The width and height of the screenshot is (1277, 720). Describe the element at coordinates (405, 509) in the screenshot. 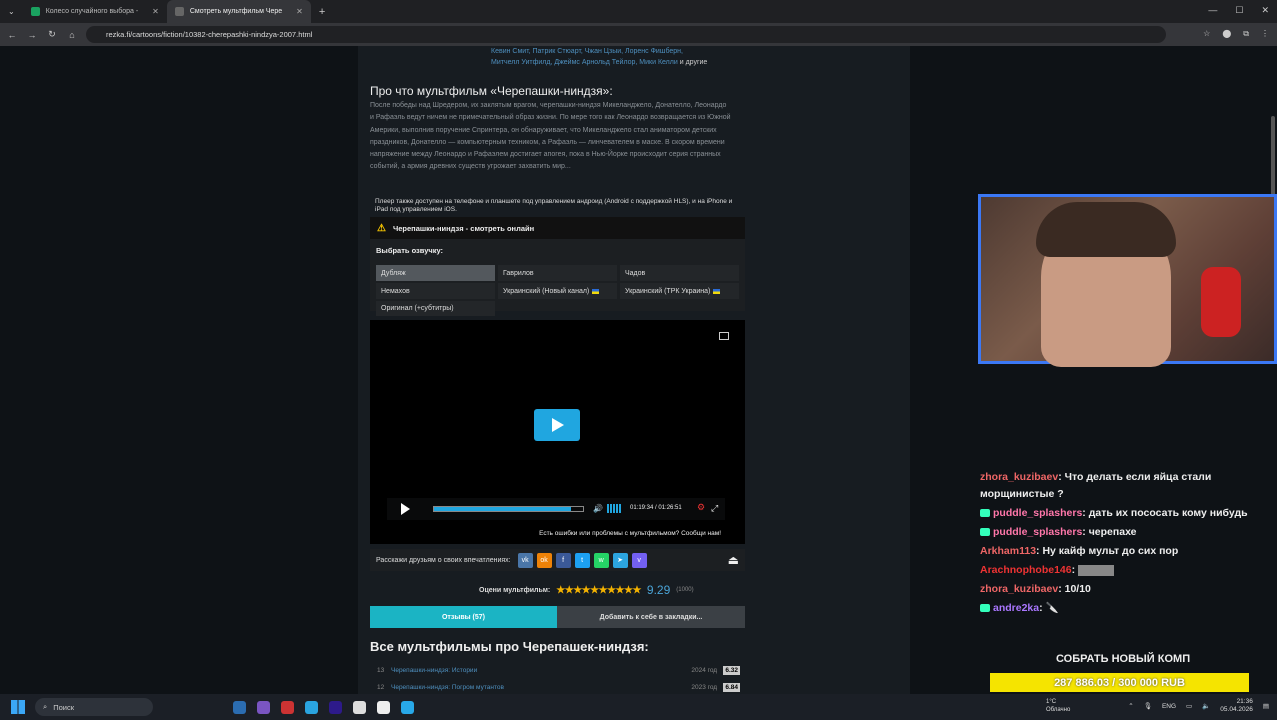

I see `play-icon` at that location.